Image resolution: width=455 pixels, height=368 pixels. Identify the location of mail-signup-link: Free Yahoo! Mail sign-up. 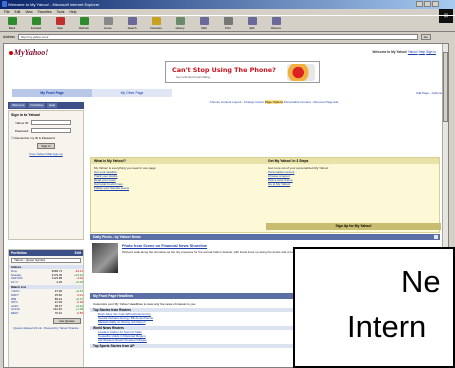
(46, 154).